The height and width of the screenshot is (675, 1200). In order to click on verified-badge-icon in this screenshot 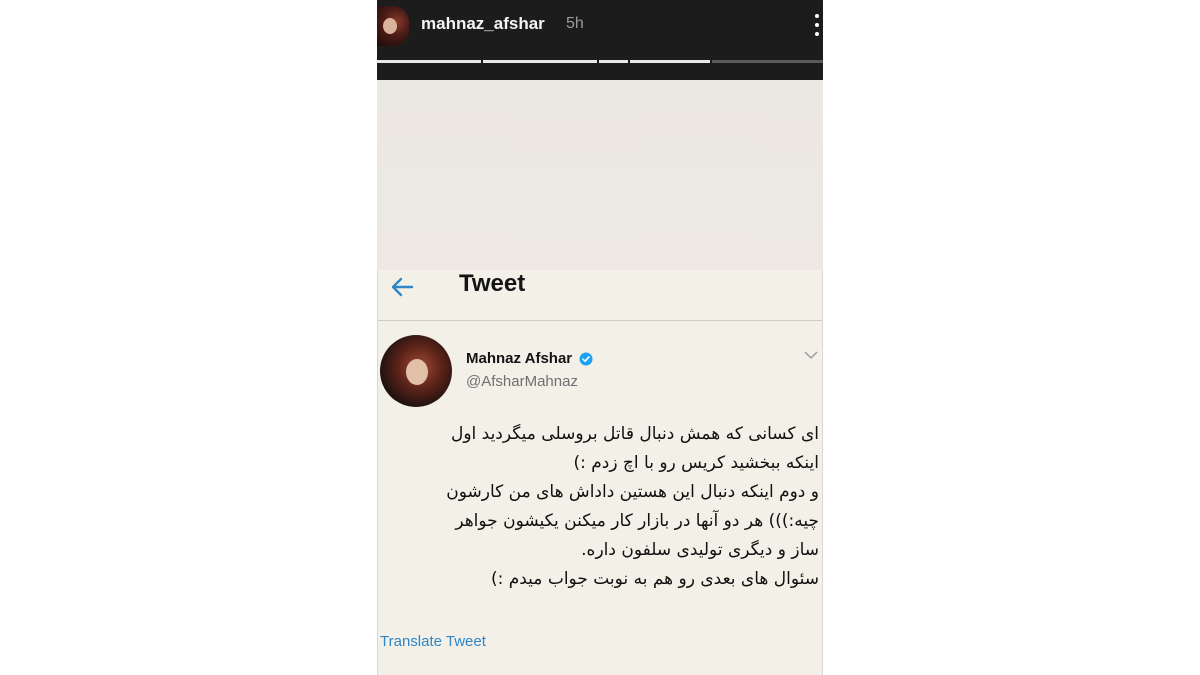, I will do `click(586, 359)`.